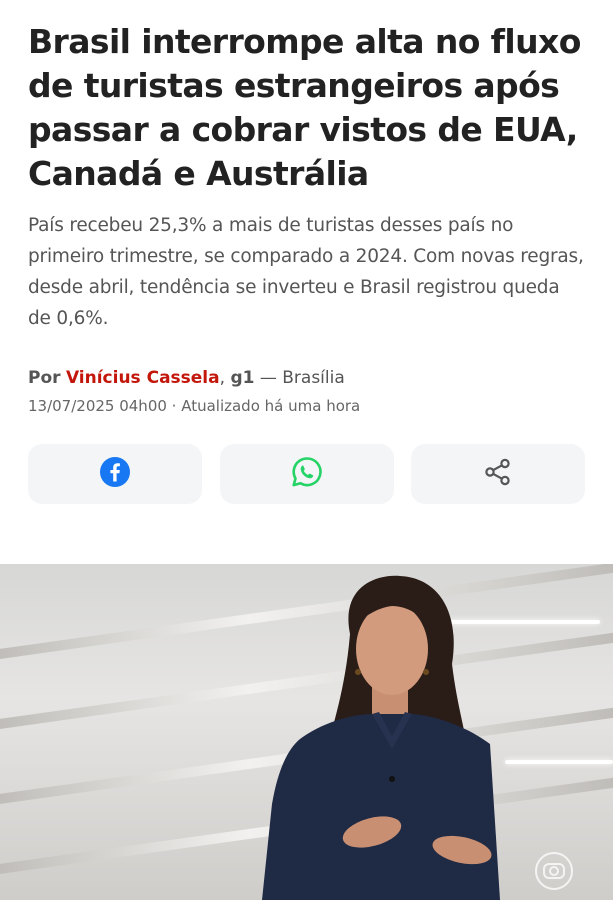 Image resolution: width=613 pixels, height=900 pixels. I want to click on byline-prefix: Por, so click(44, 378).